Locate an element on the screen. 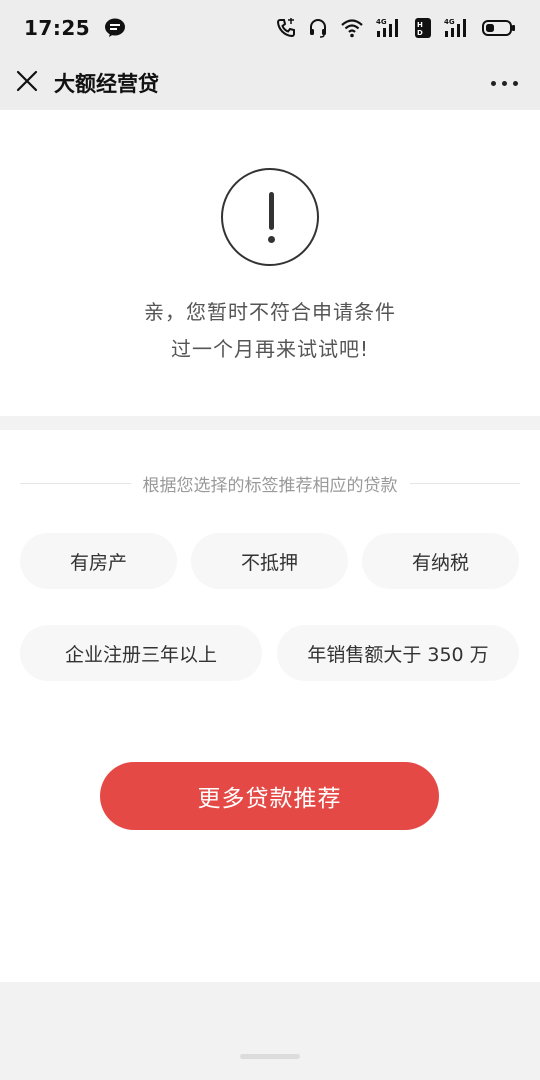  phone-icon is located at coordinates (286, 28).